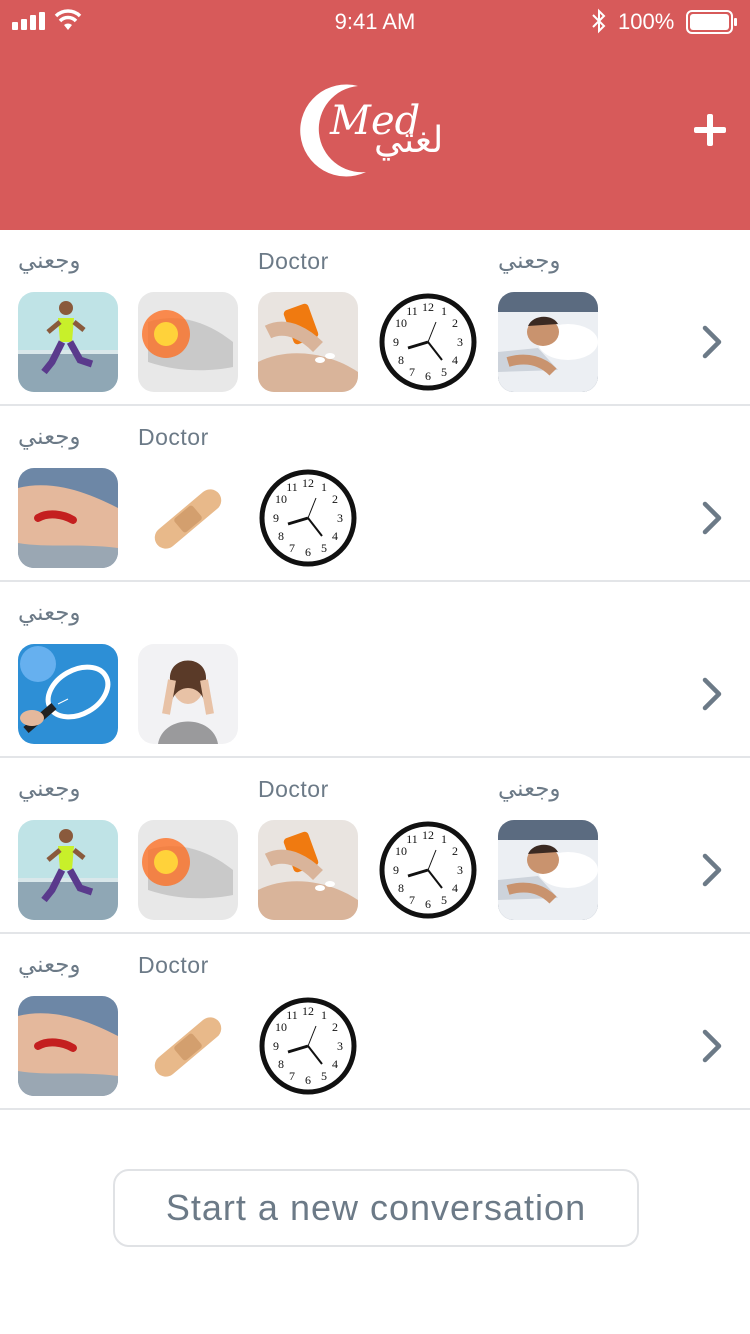  What do you see at coordinates (710, 130) in the screenshot?
I see `add-conversation-button` at bounding box center [710, 130].